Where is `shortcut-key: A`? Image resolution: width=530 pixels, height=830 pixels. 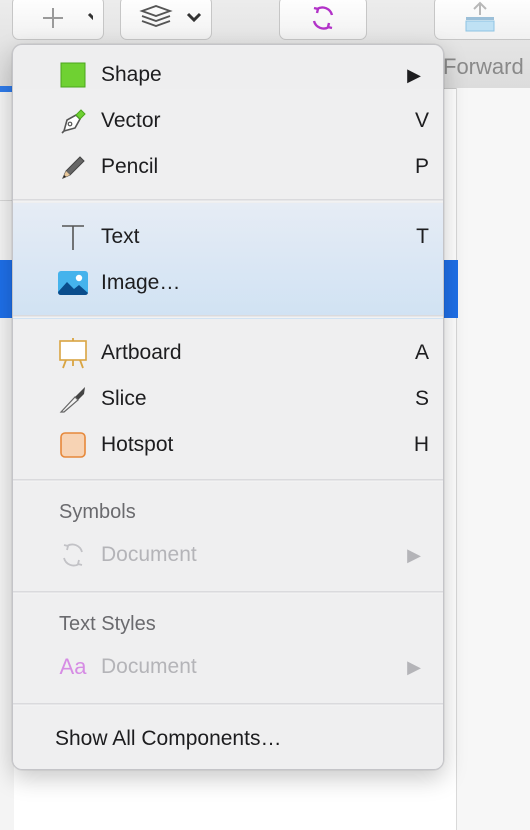
shortcut-key: A is located at coordinates (421, 352).